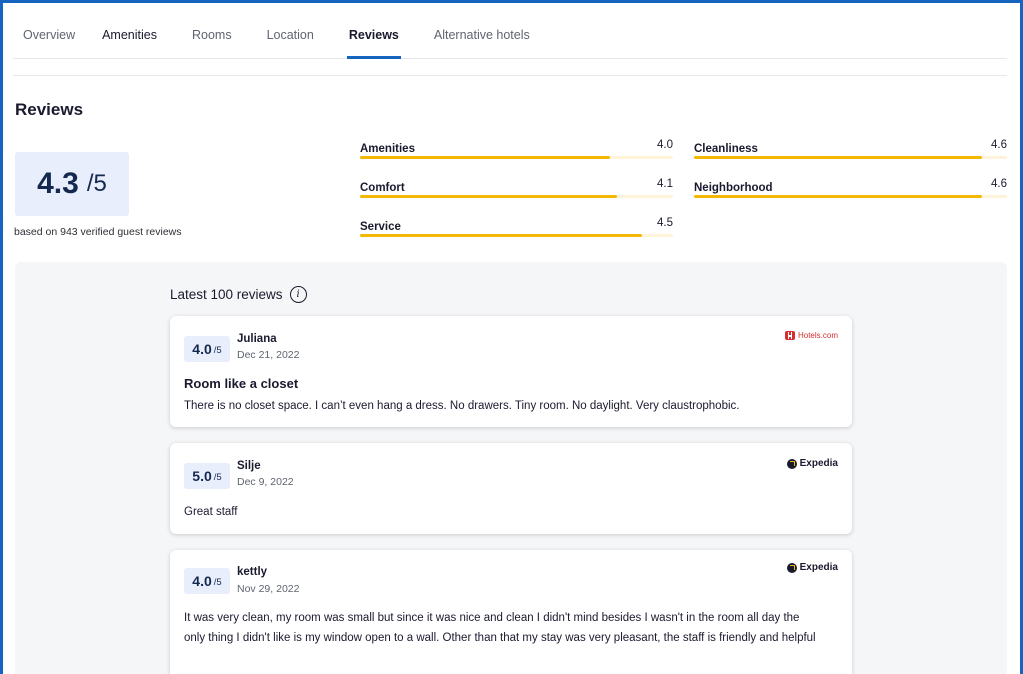  Describe the element at coordinates (789, 335) in the screenshot. I see `hotels-com-logo-icon` at that location.